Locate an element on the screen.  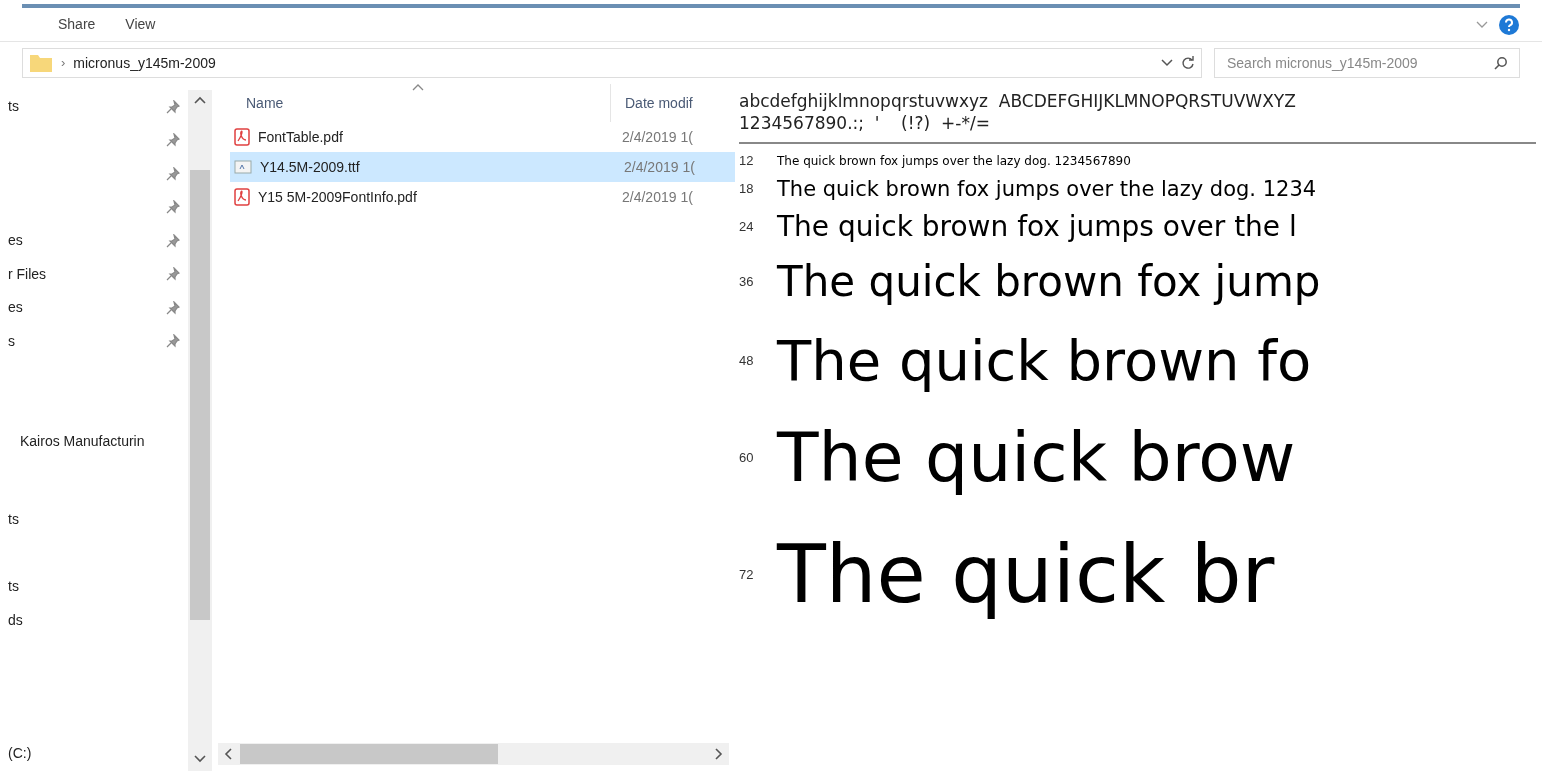
search-icon is located at coordinates (1501, 63).